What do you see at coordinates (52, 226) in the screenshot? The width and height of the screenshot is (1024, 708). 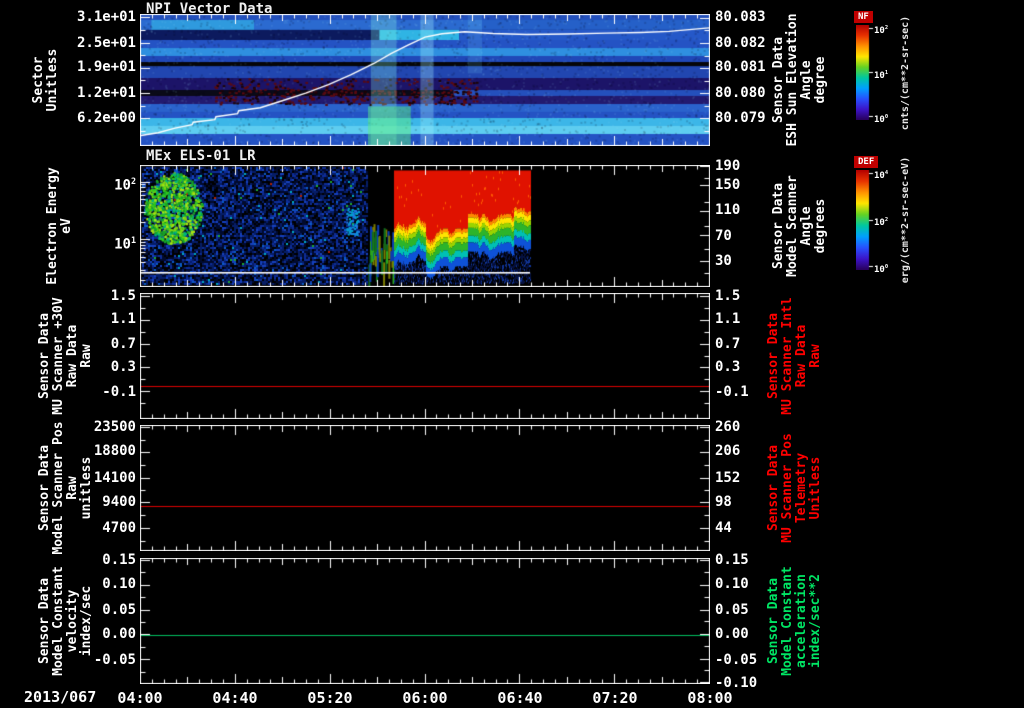 I see `axis-label-line: Electron Energy` at bounding box center [52, 226].